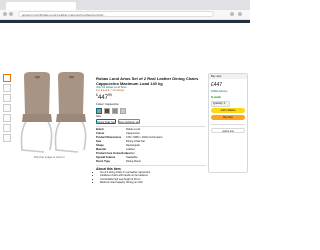  What do you see at coordinates (216, 97) in the screenshot?
I see `stock-status: In stock` at bounding box center [216, 97].